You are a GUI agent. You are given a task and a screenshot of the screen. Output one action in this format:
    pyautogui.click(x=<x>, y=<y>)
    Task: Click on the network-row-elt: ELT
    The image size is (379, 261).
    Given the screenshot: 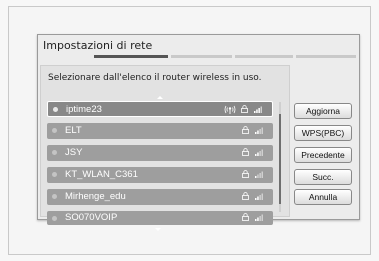 What is the action you would take?
    pyautogui.click(x=160, y=131)
    